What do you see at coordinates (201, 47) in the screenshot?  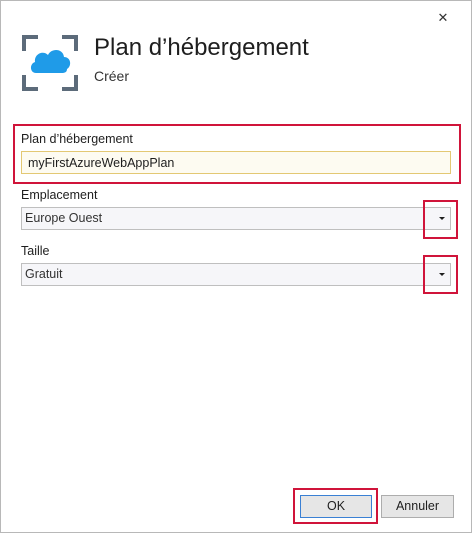 I see `dialog-title: Plan d’hébergement` at bounding box center [201, 47].